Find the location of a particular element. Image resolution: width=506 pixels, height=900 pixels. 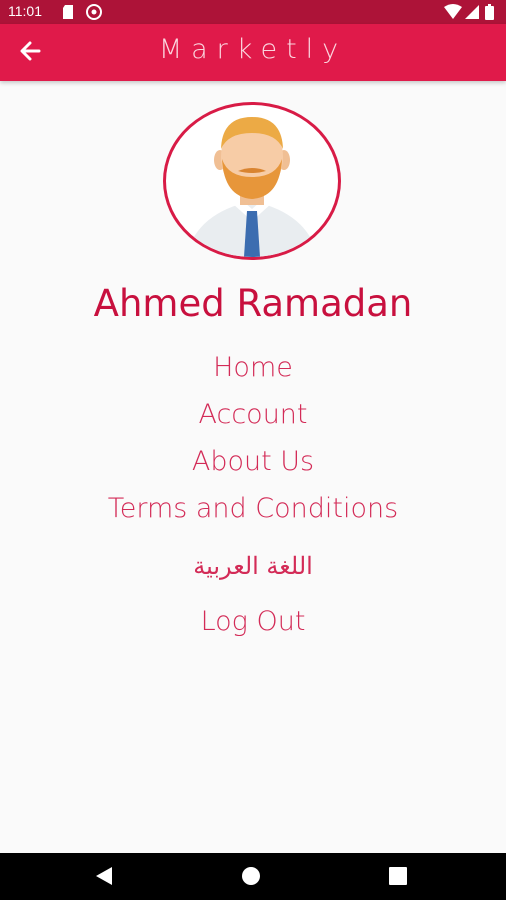

status-bar: 11:01 is located at coordinates (253, 12).